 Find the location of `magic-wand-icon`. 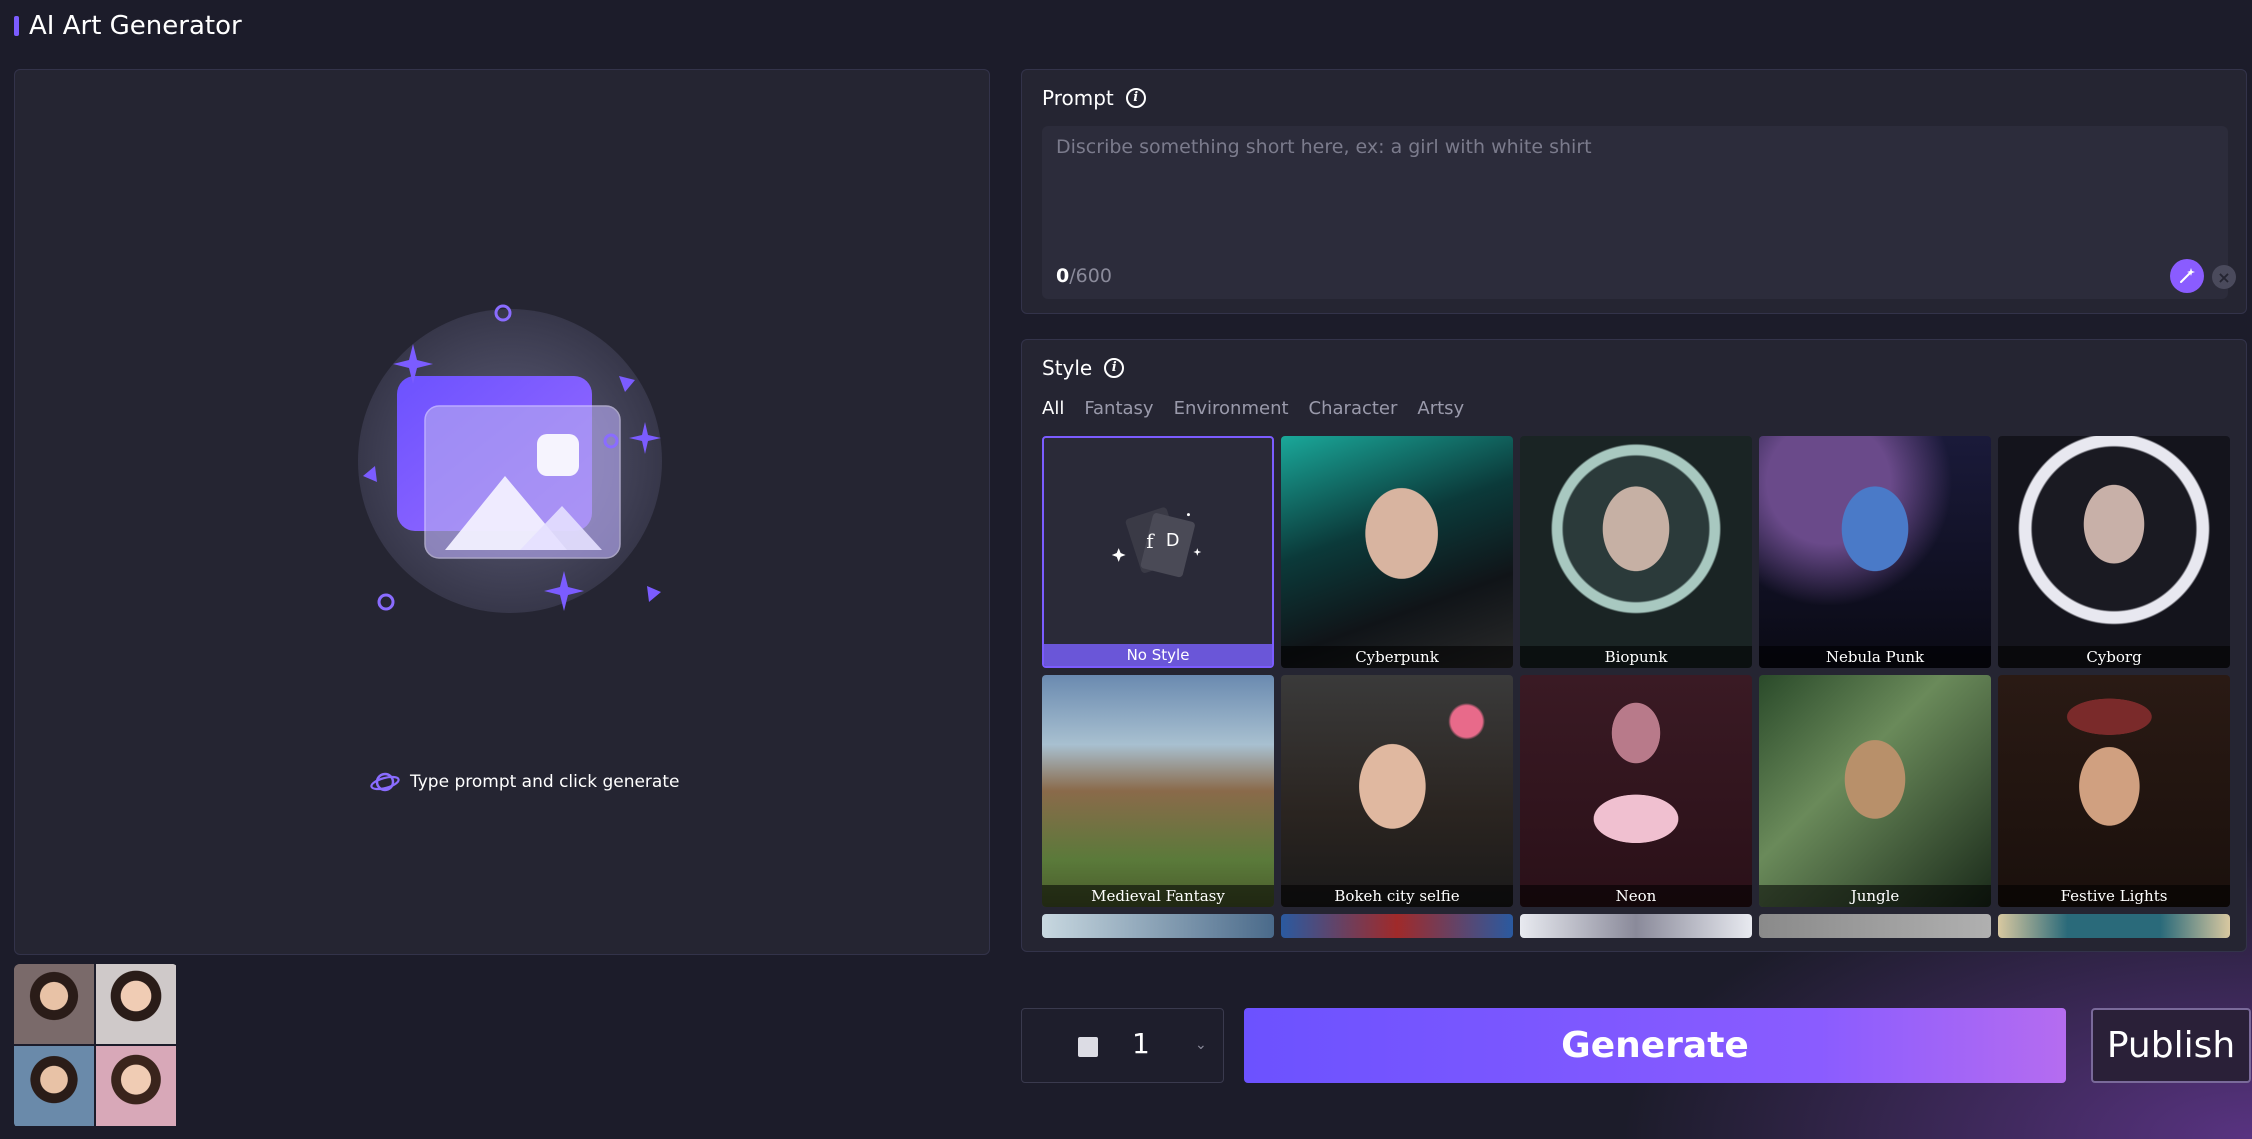

magic-wand-icon is located at coordinates (2187, 275).